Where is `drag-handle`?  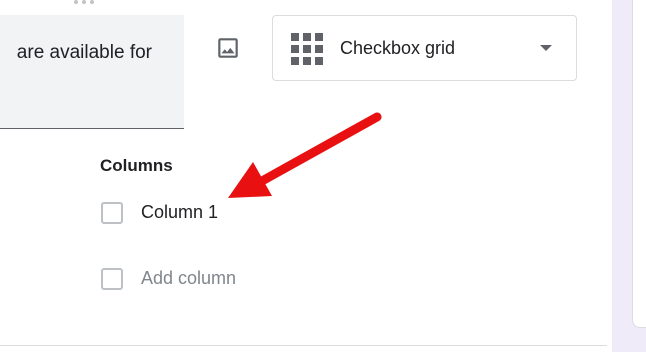
drag-handle is located at coordinates (84, 3).